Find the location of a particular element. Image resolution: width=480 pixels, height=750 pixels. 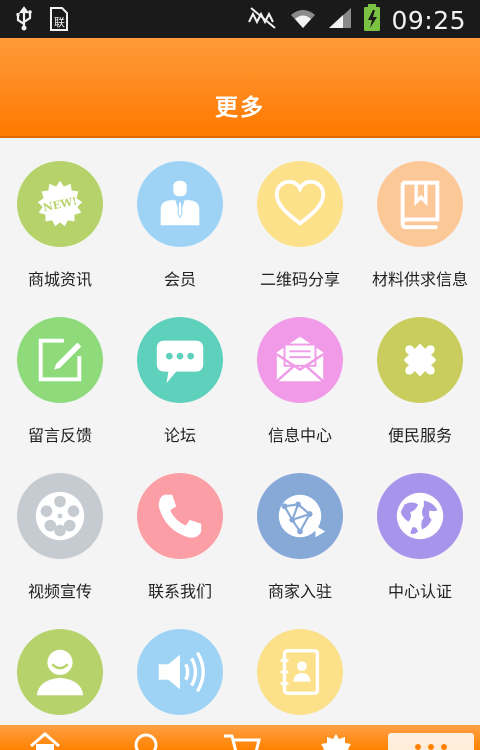

grid-item-label: 商城资讯 is located at coordinates (59, 279).